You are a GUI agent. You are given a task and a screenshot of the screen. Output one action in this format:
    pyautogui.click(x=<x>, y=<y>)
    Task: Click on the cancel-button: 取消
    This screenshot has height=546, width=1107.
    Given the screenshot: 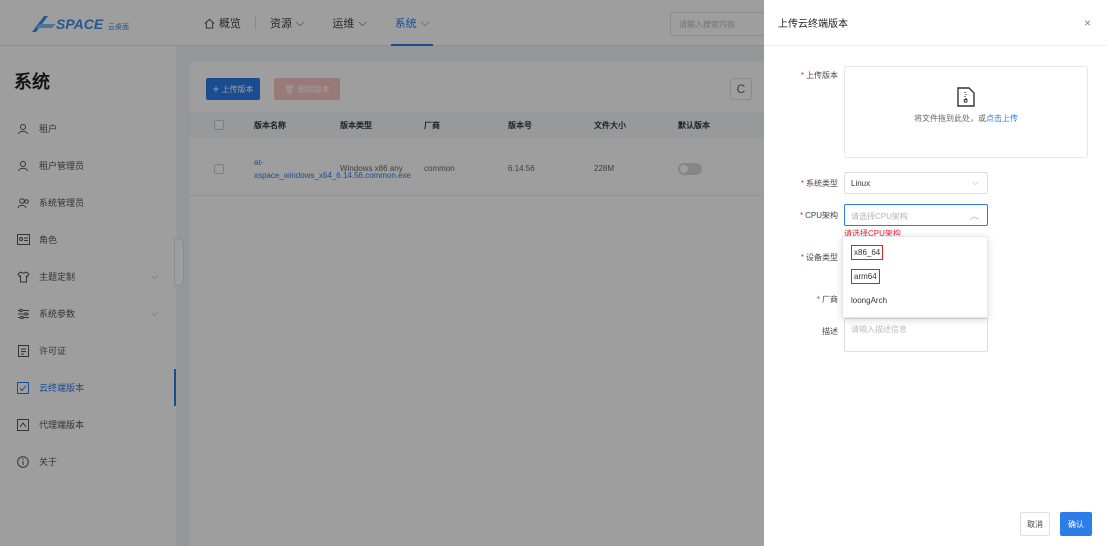 What is the action you would take?
    pyautogui.click(x=1035, y=524)
    